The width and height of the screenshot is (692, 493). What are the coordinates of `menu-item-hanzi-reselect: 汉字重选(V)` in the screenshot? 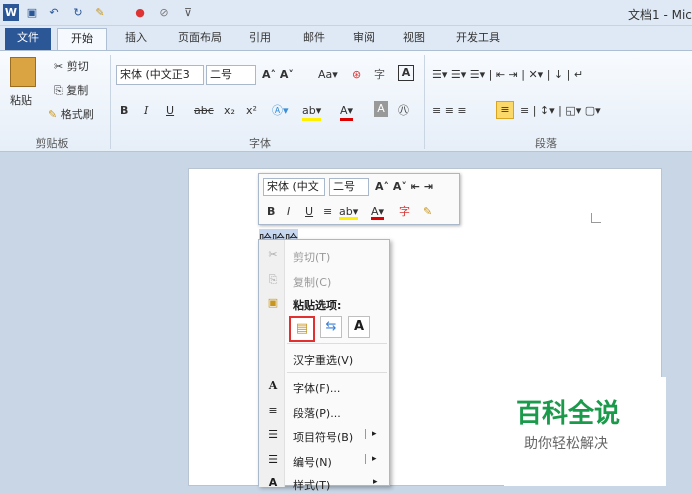 It's located at (323, 360).